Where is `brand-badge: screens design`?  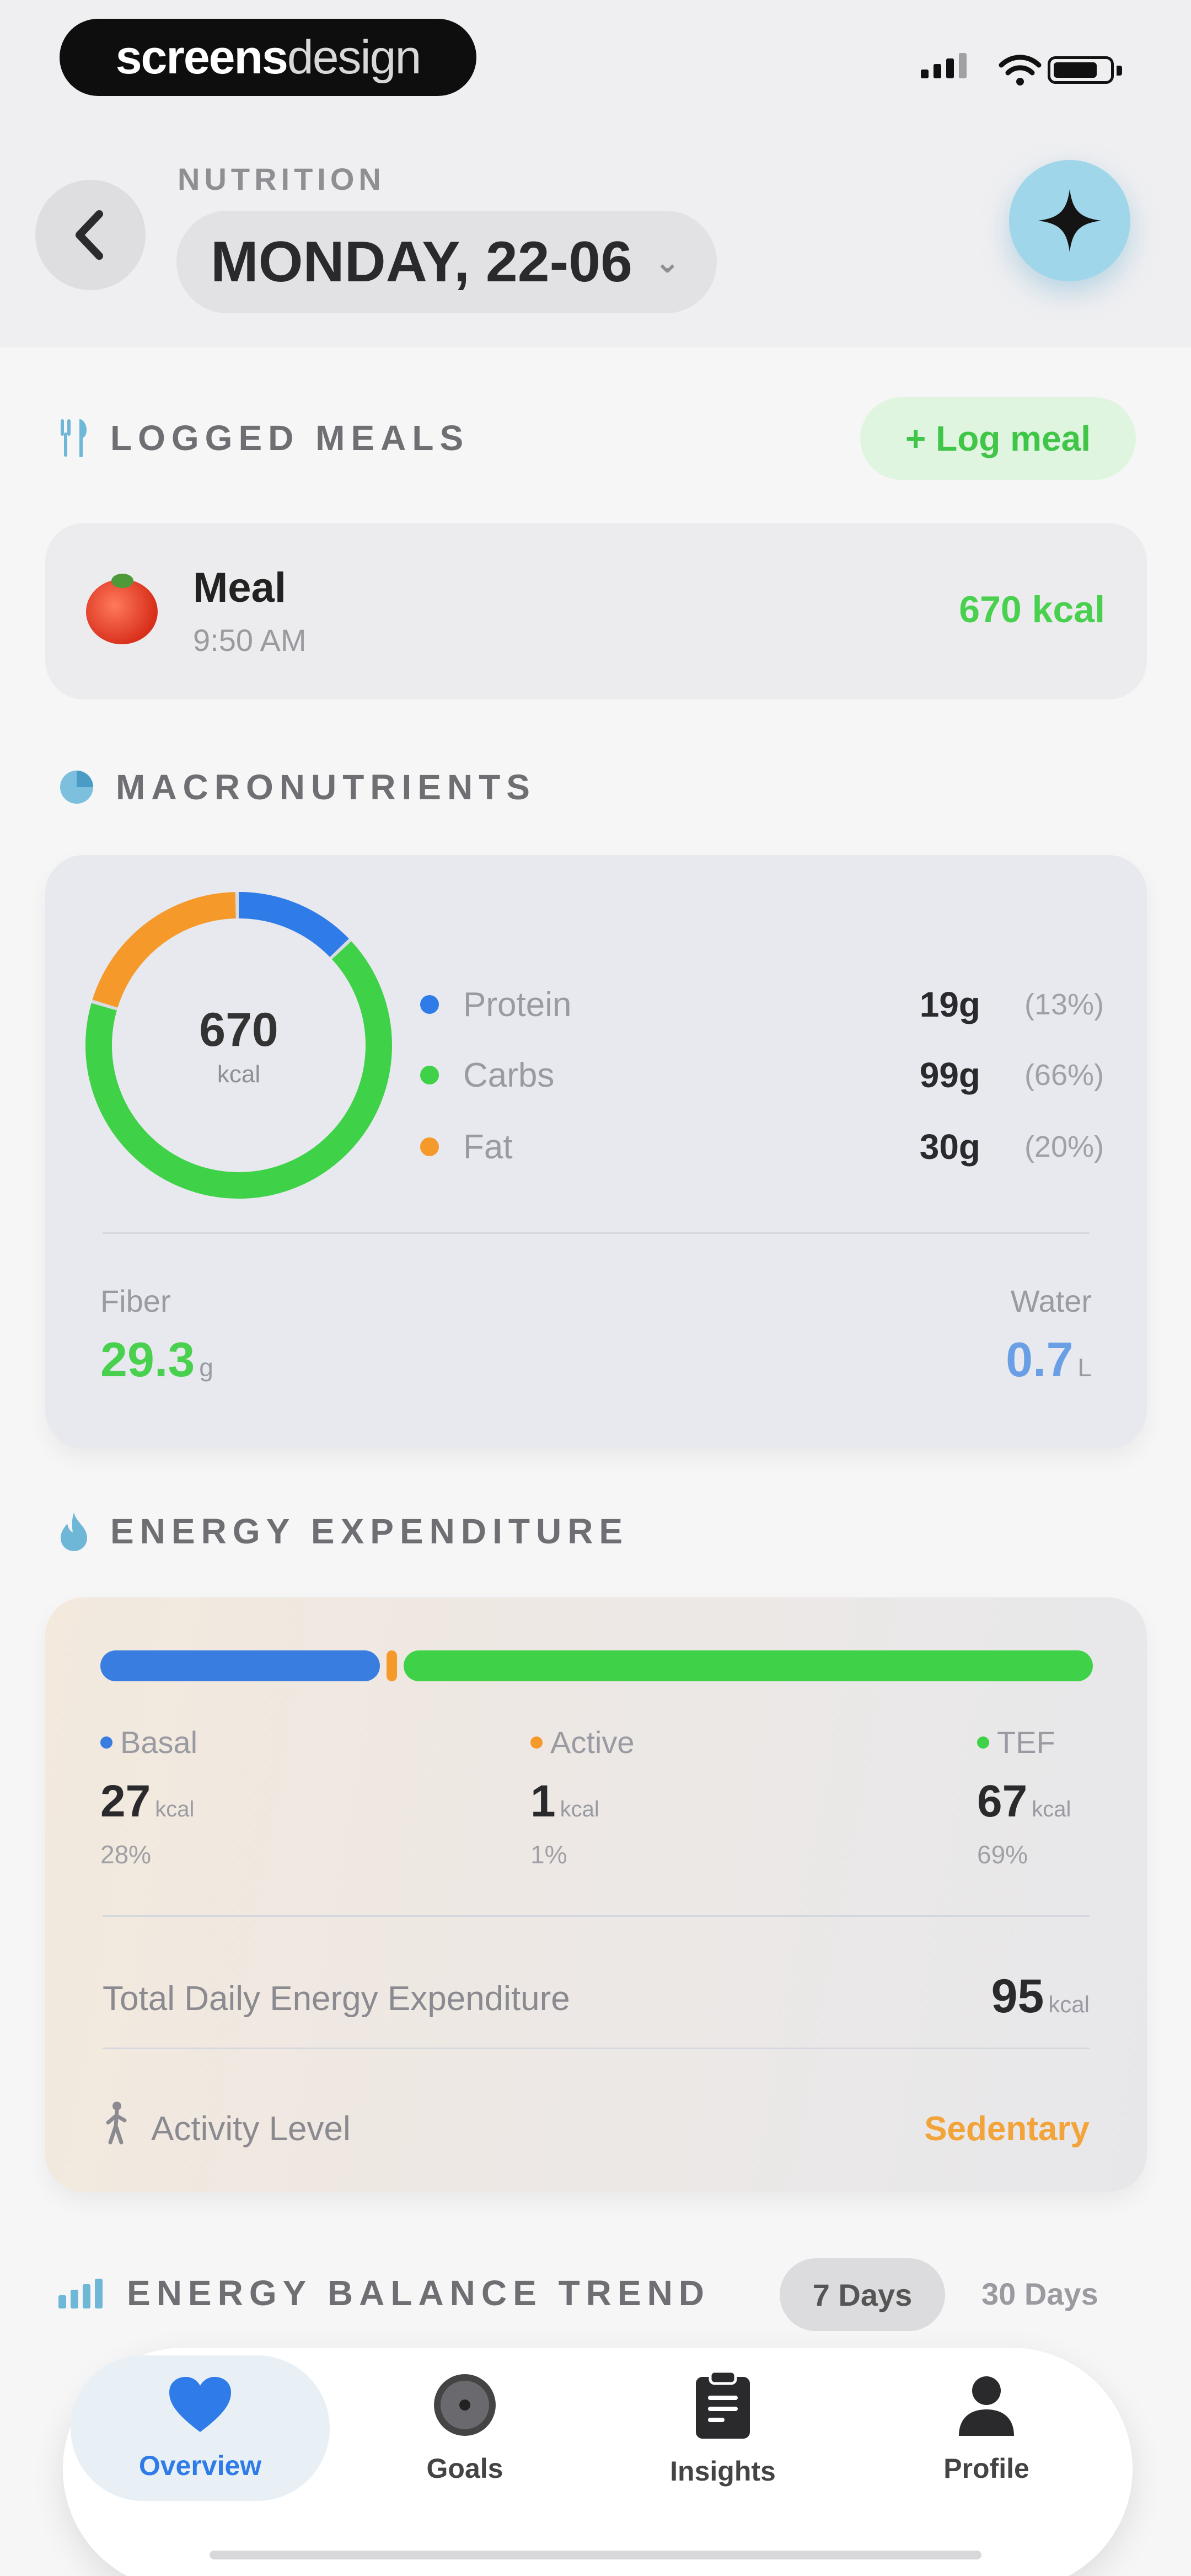 brand-badge: screens design is located at coordinates (268, 57).